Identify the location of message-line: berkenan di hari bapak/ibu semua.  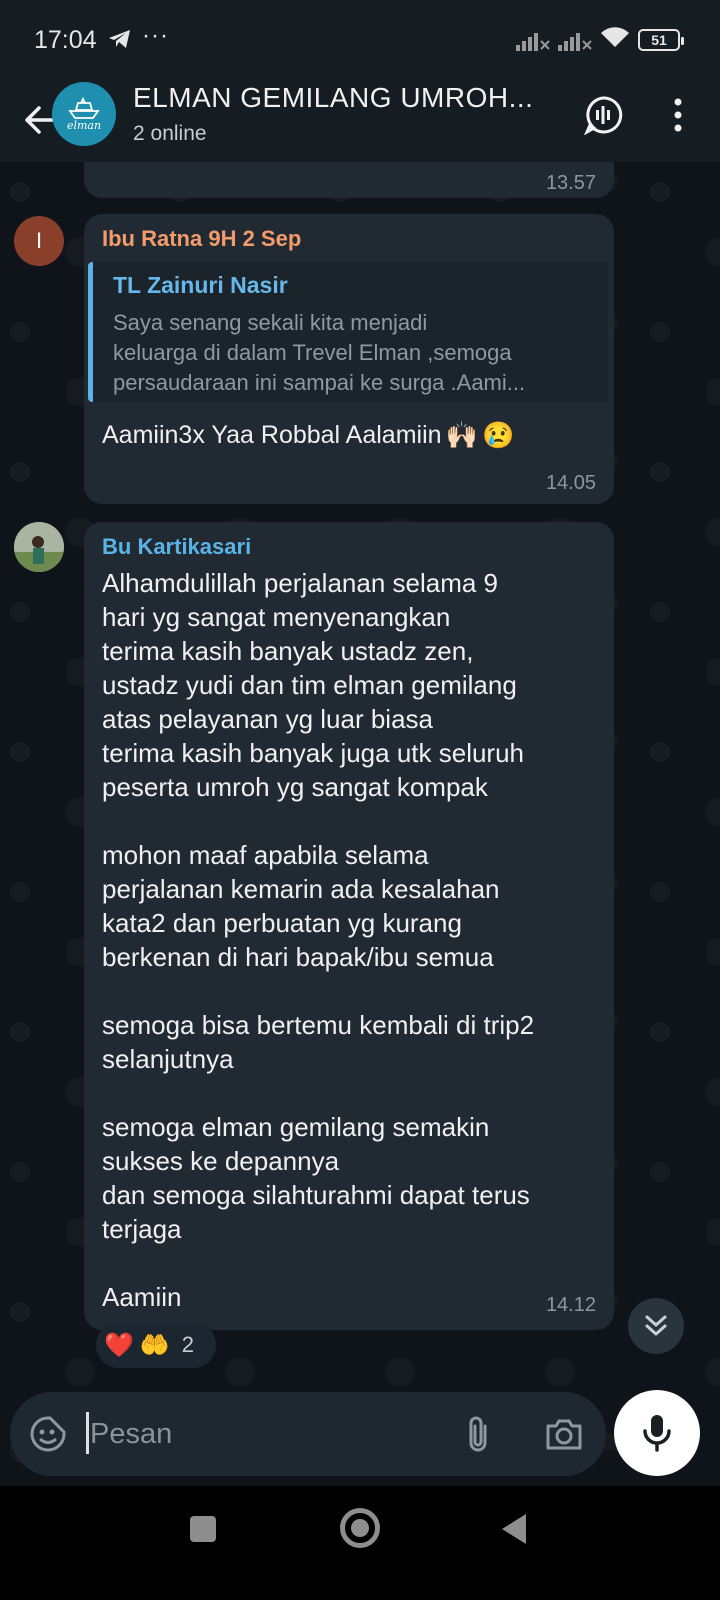
(298, 957).